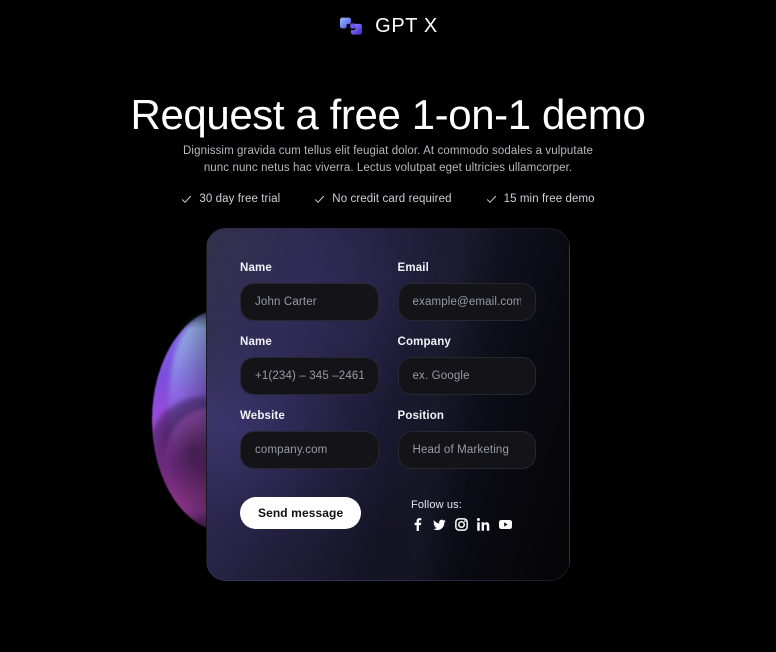 This screenshot has width=776, height=652. Describe the element at coordinates (262, 416) in the screenshot. I see `field-label-website: Website` at that location.